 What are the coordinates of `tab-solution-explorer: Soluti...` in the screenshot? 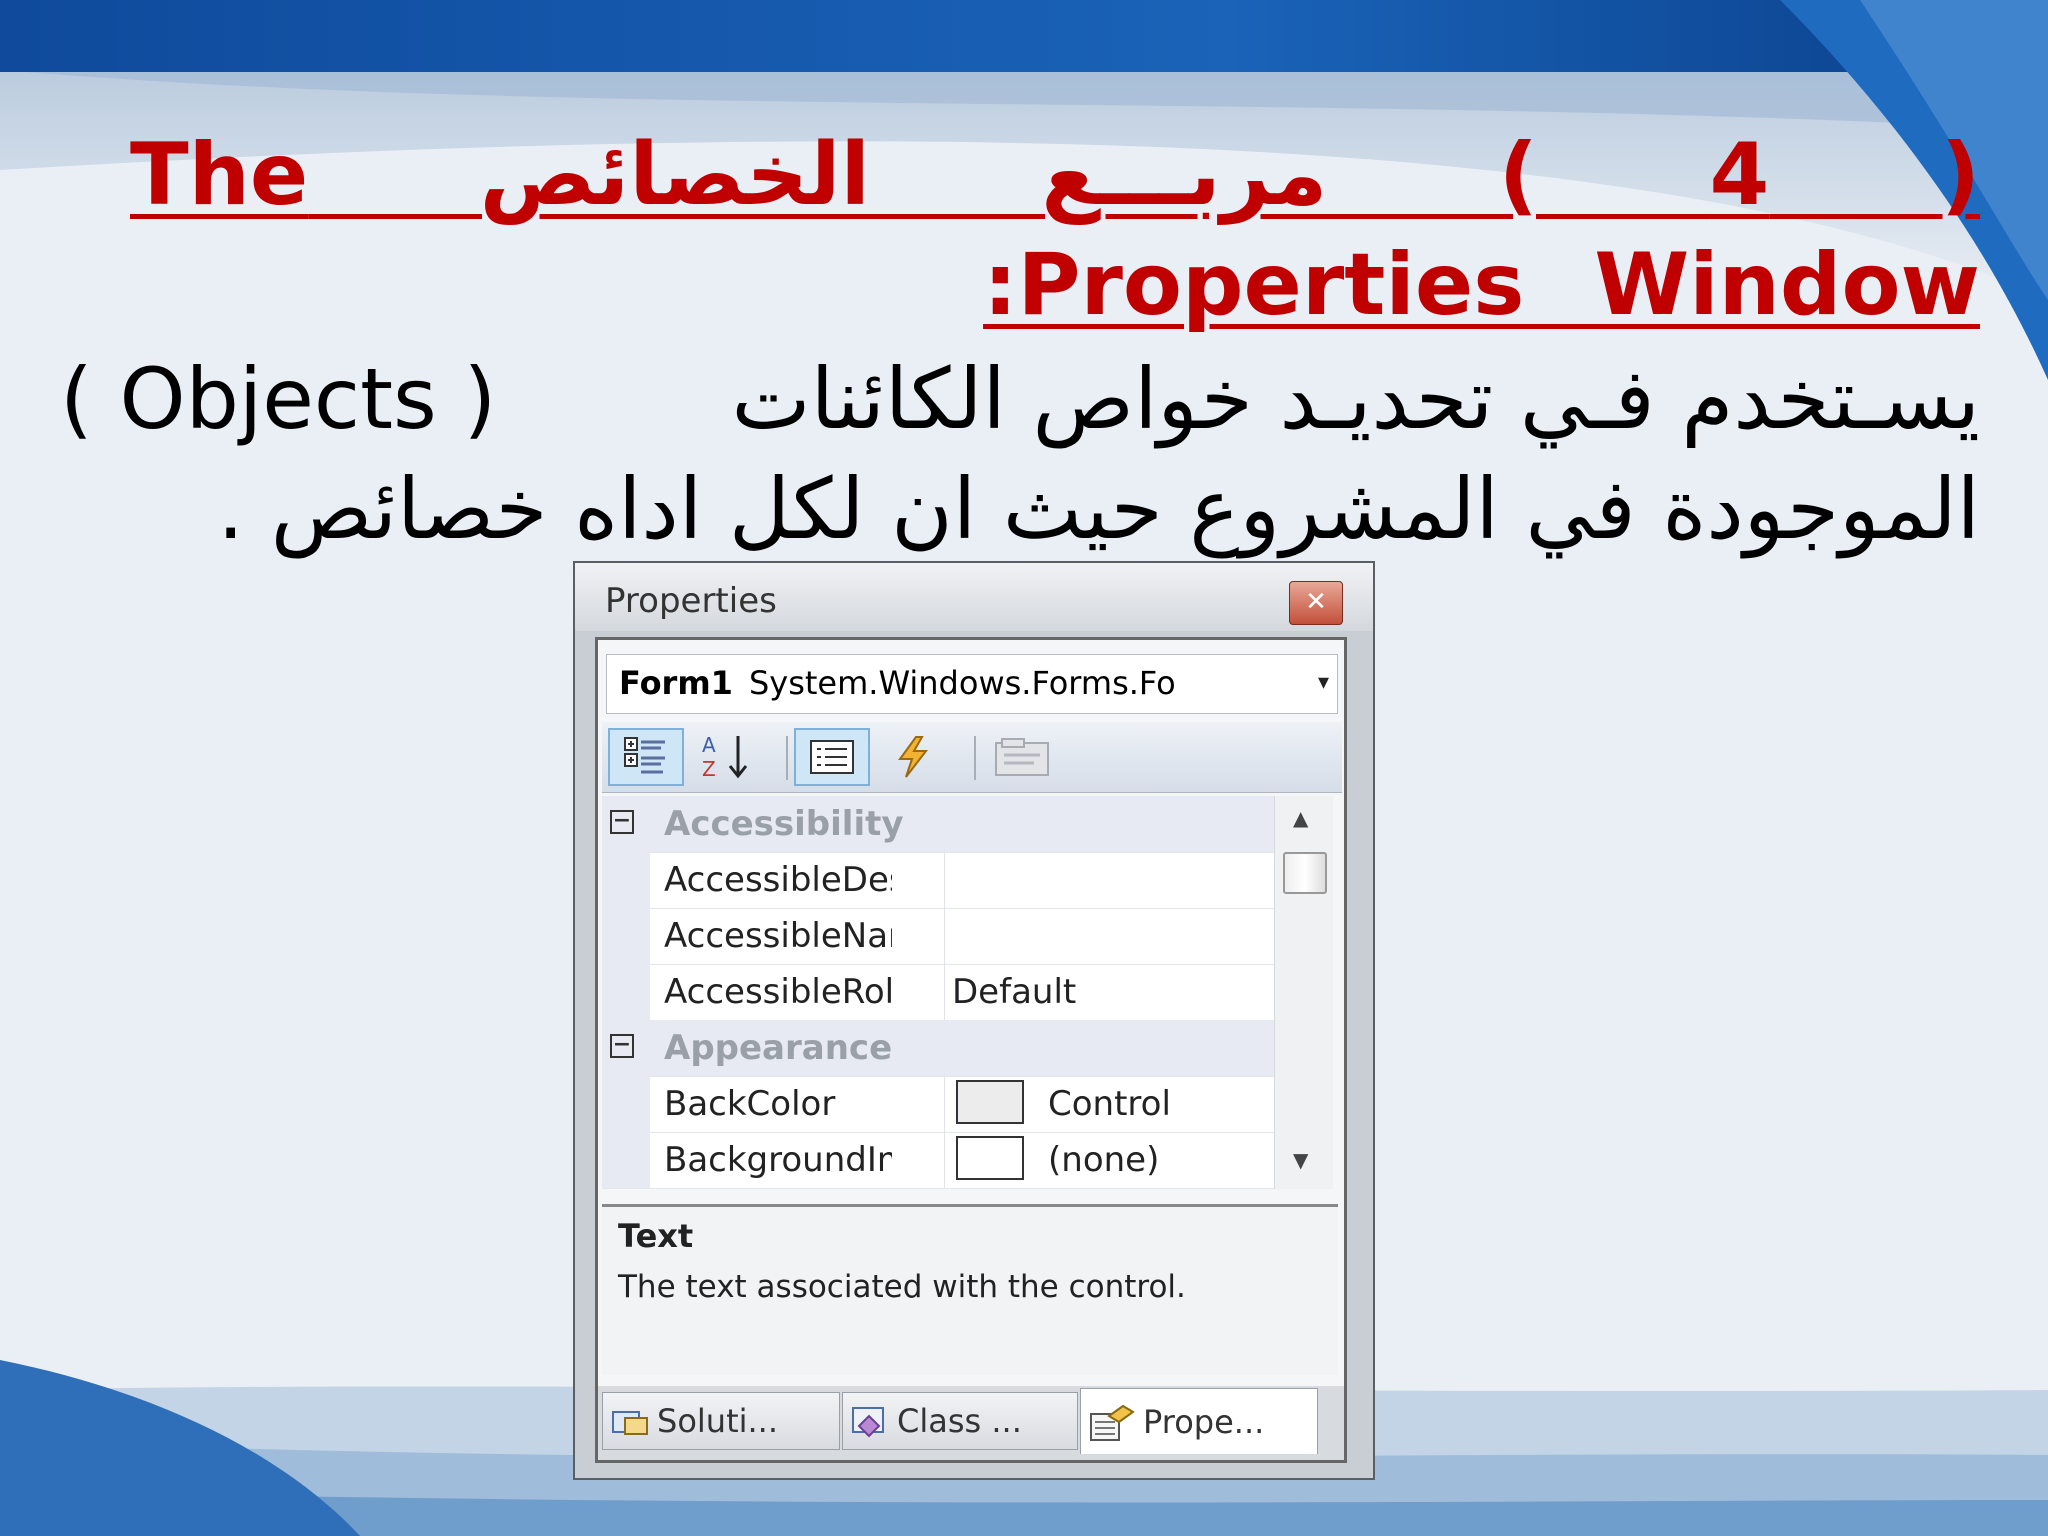 It's located at (721, 1421).